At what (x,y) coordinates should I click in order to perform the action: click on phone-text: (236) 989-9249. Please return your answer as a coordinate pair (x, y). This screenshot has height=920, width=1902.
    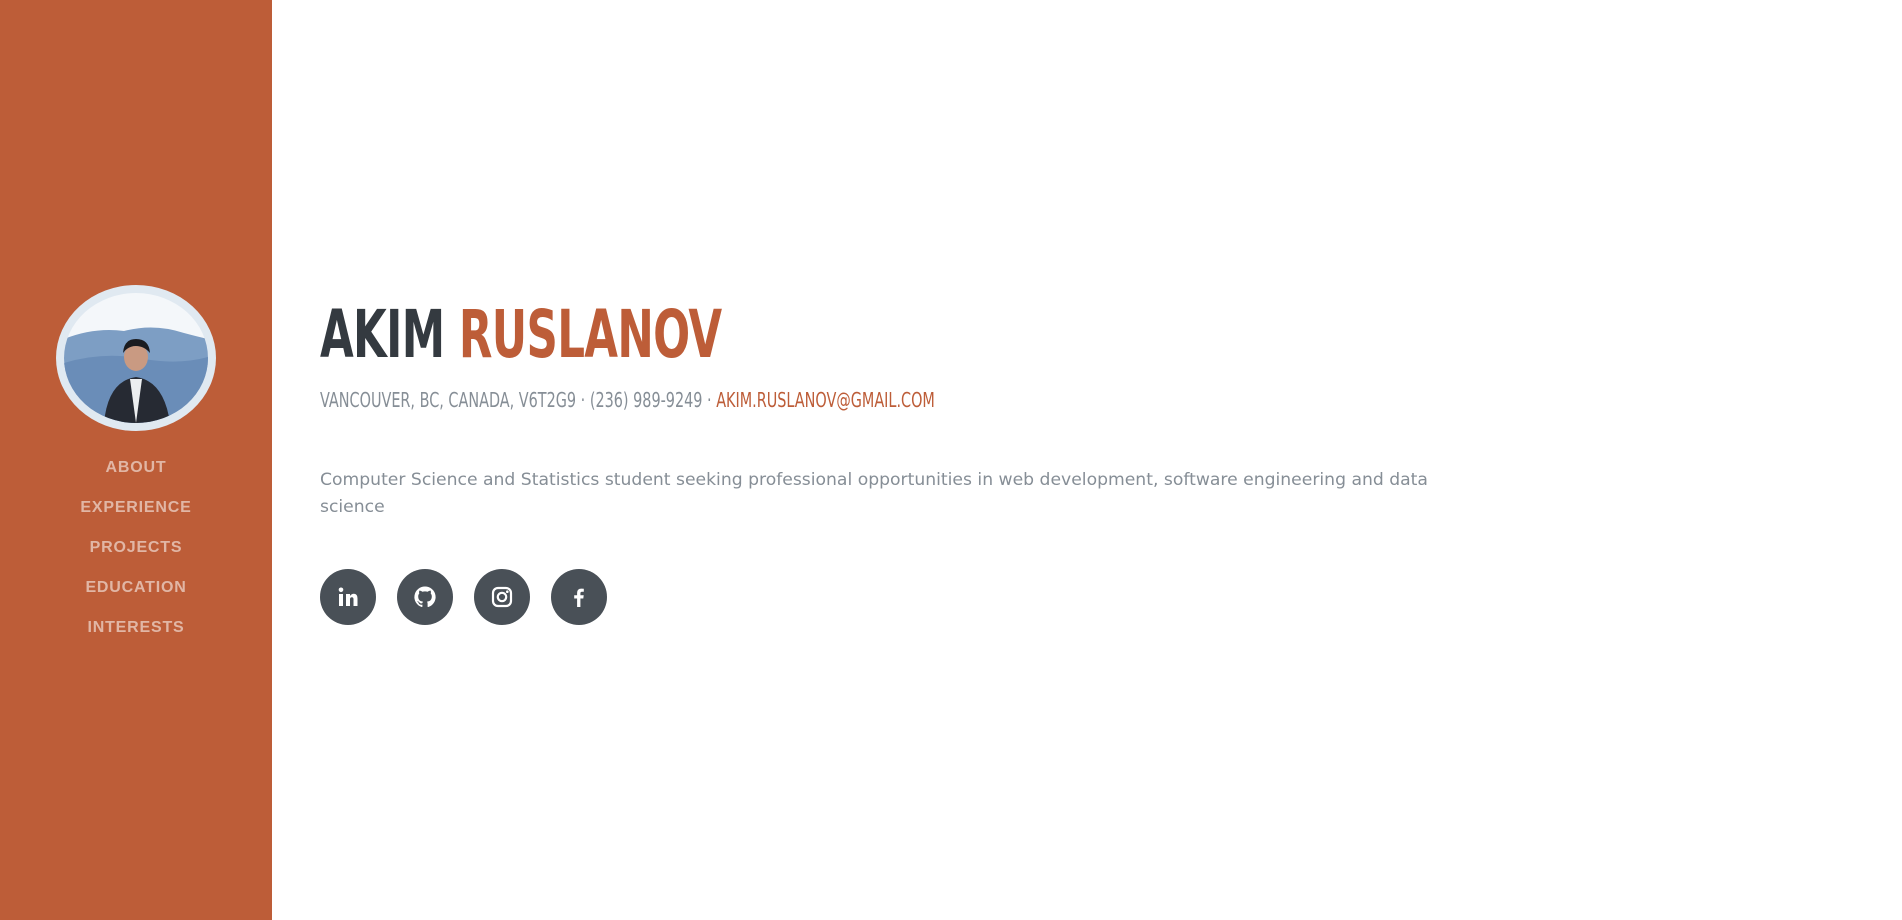
    Looking at the image, I should click on (646, 400).